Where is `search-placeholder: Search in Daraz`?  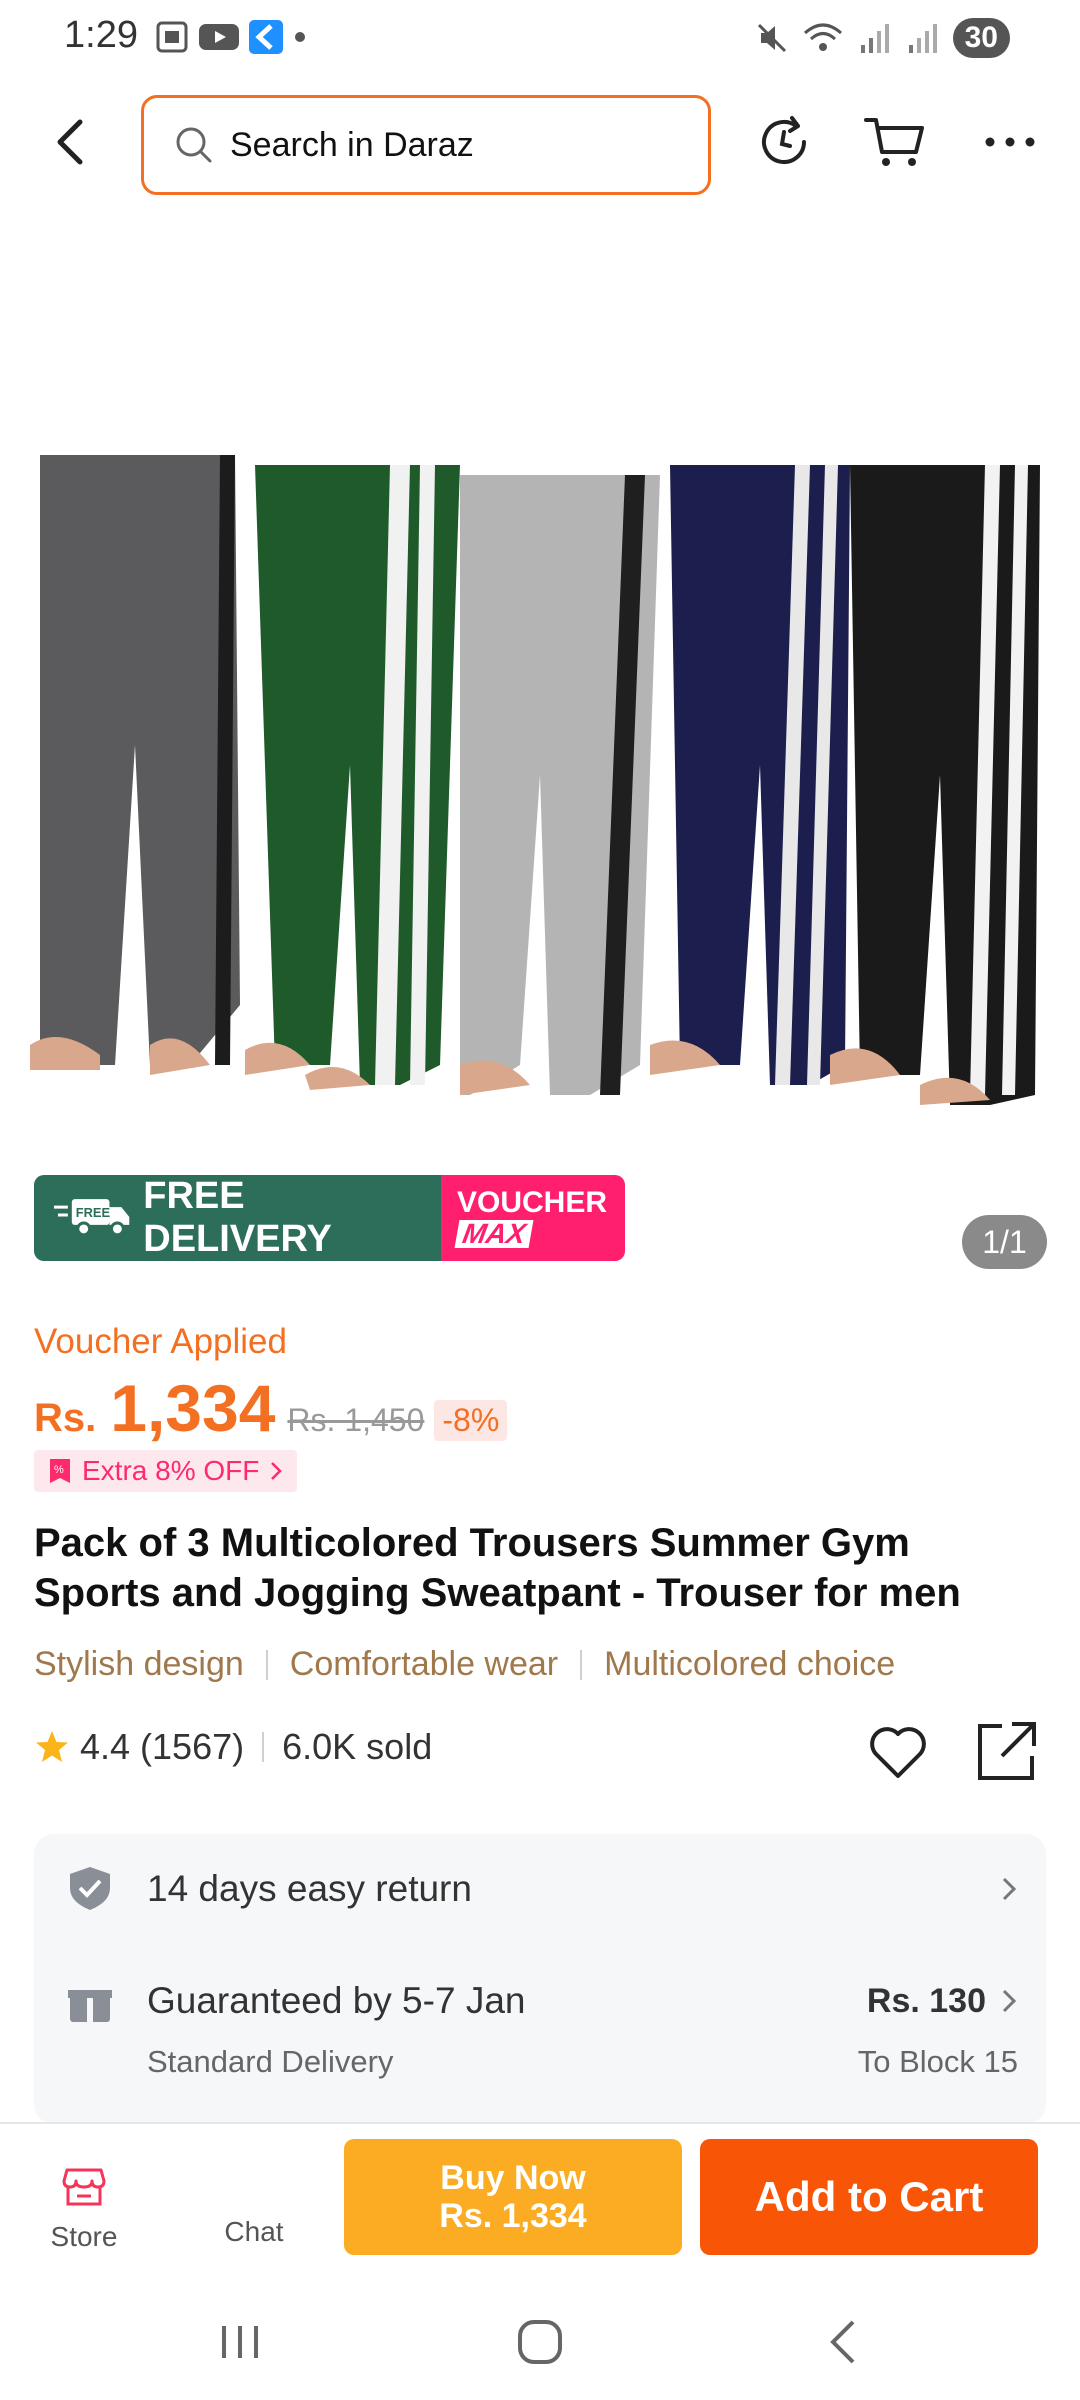 search-placeholder: Search in Daraz is located at coordinates (352, 144).